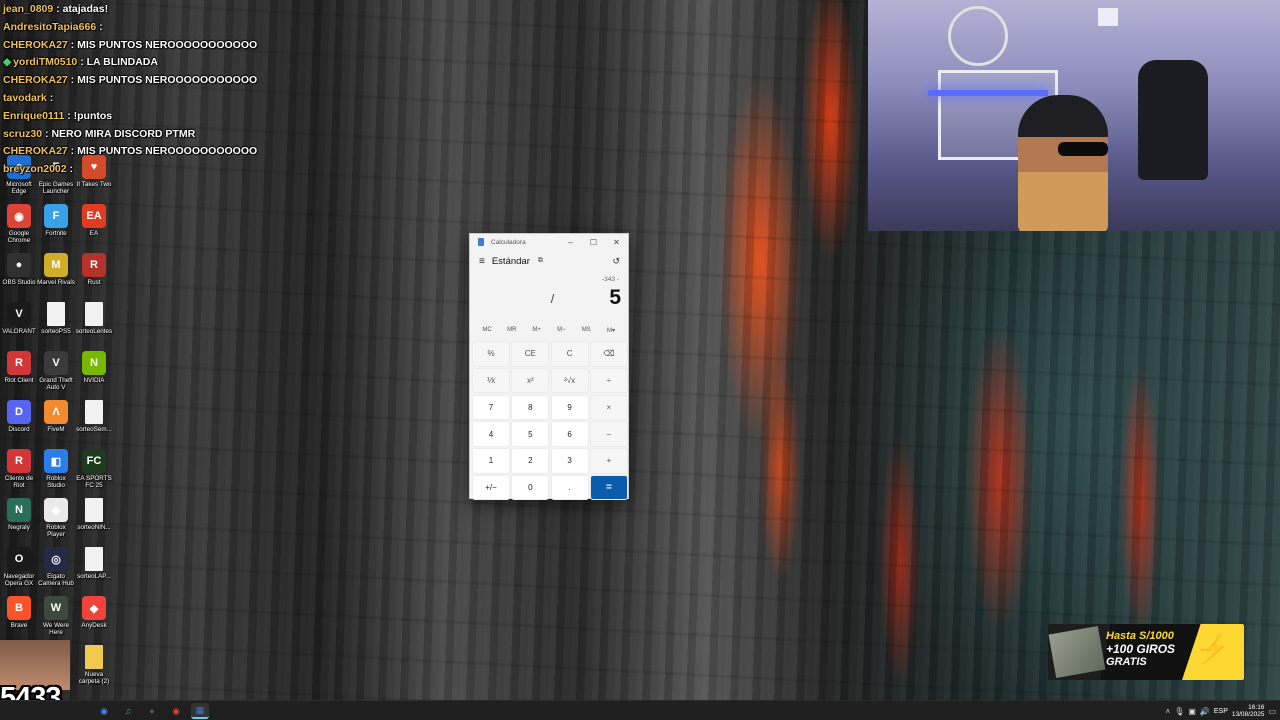  What do you see at coordinates (1179, 711) in the screenshot?
I see `microphone-icon: 🎙` at bounding box center [1179, 711].